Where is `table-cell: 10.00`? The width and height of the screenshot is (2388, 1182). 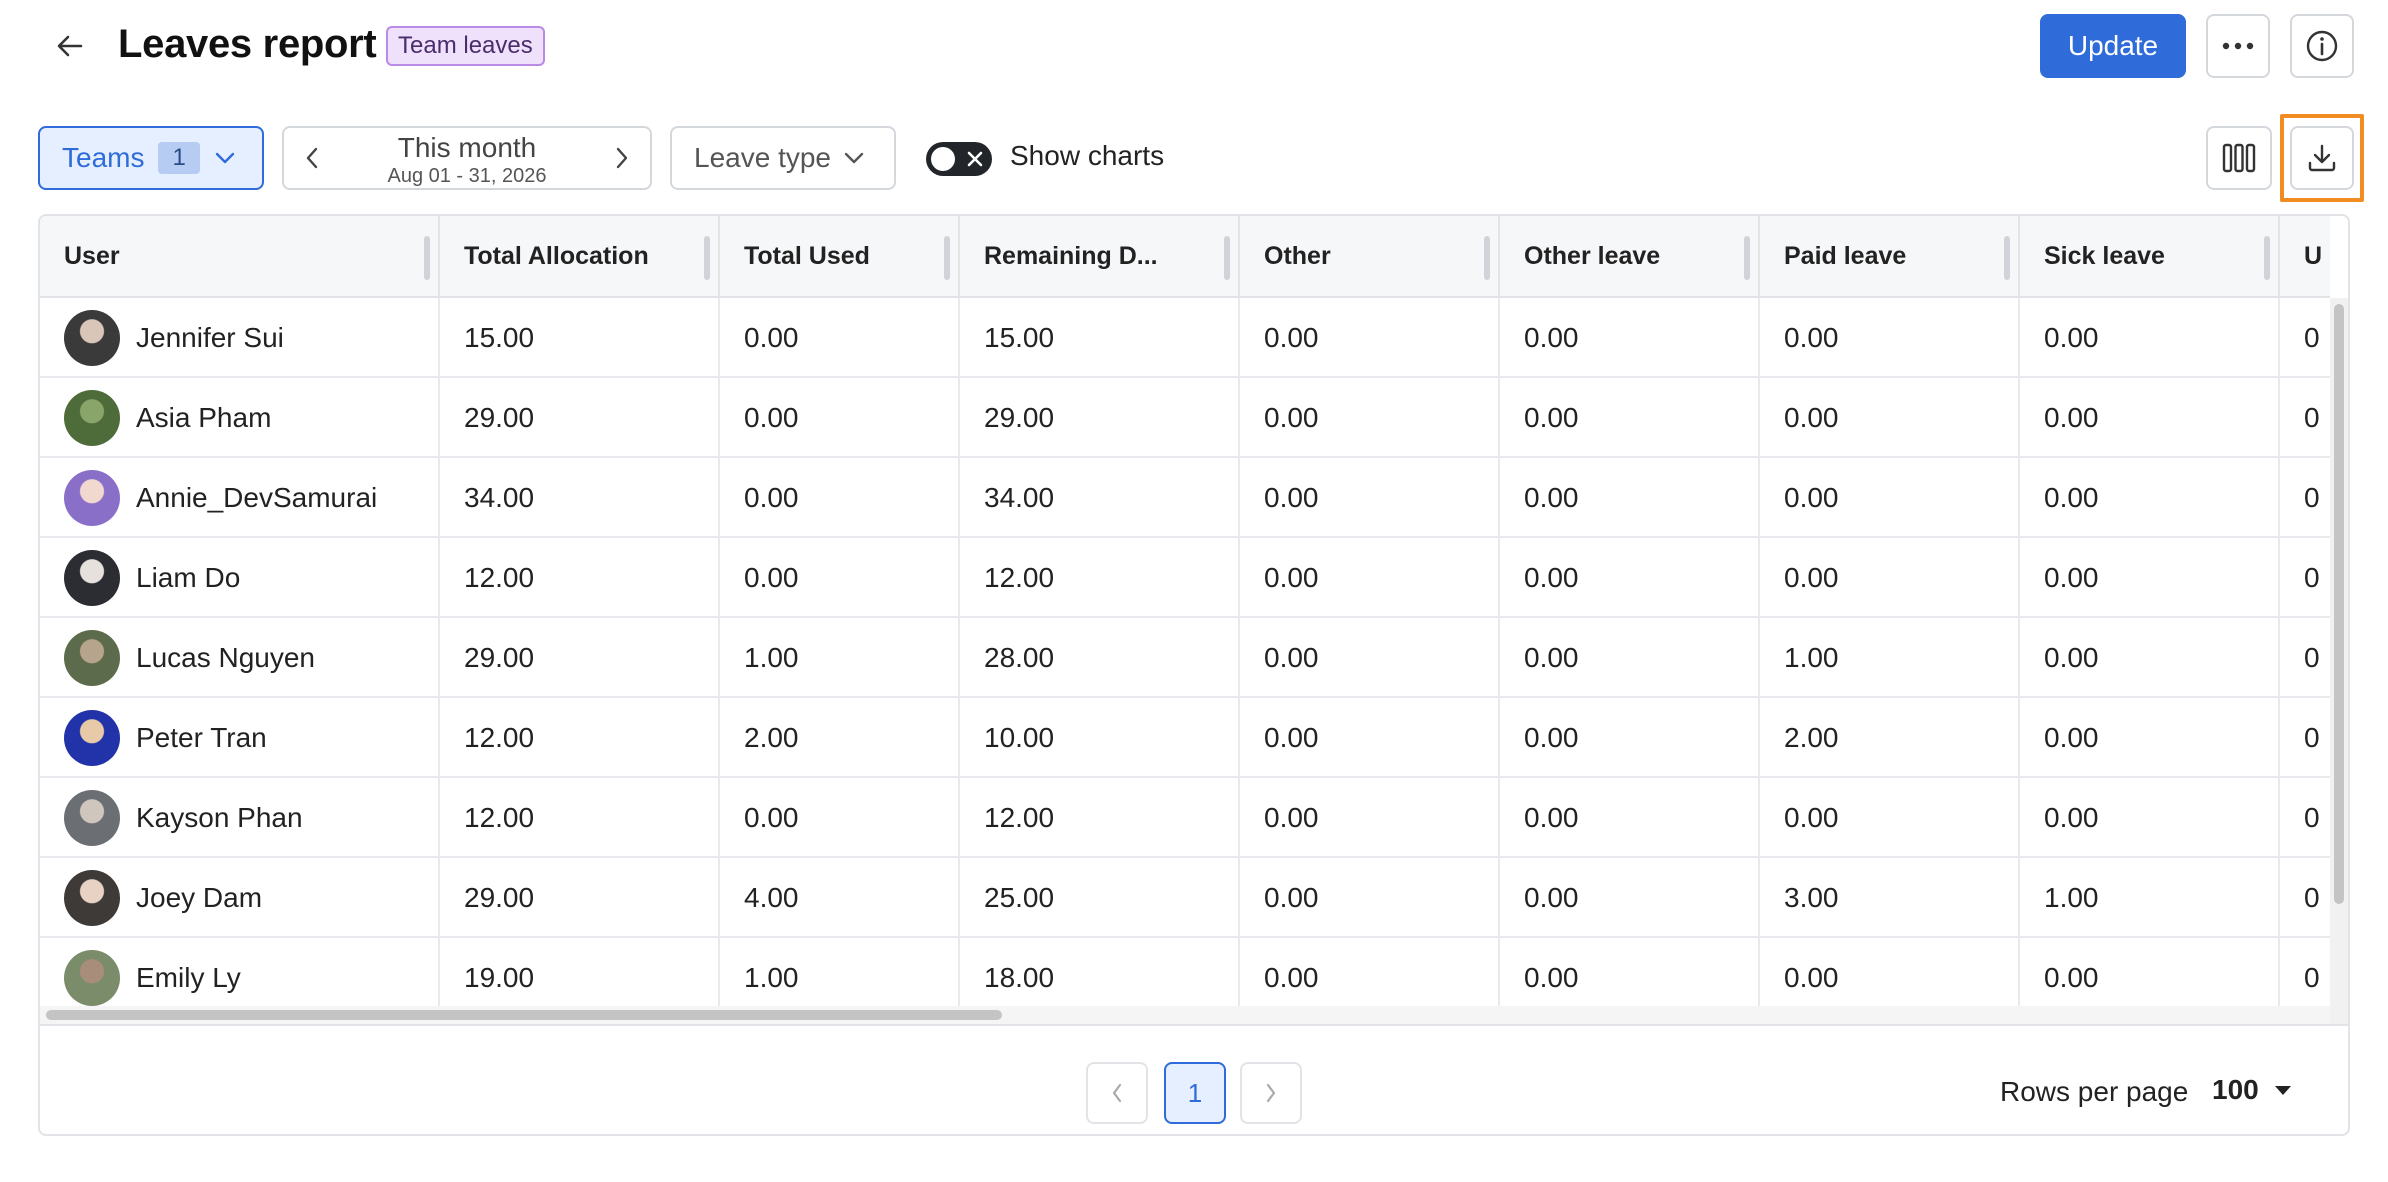 table-cell: 10.00 is located at coordinates (1100, 738).